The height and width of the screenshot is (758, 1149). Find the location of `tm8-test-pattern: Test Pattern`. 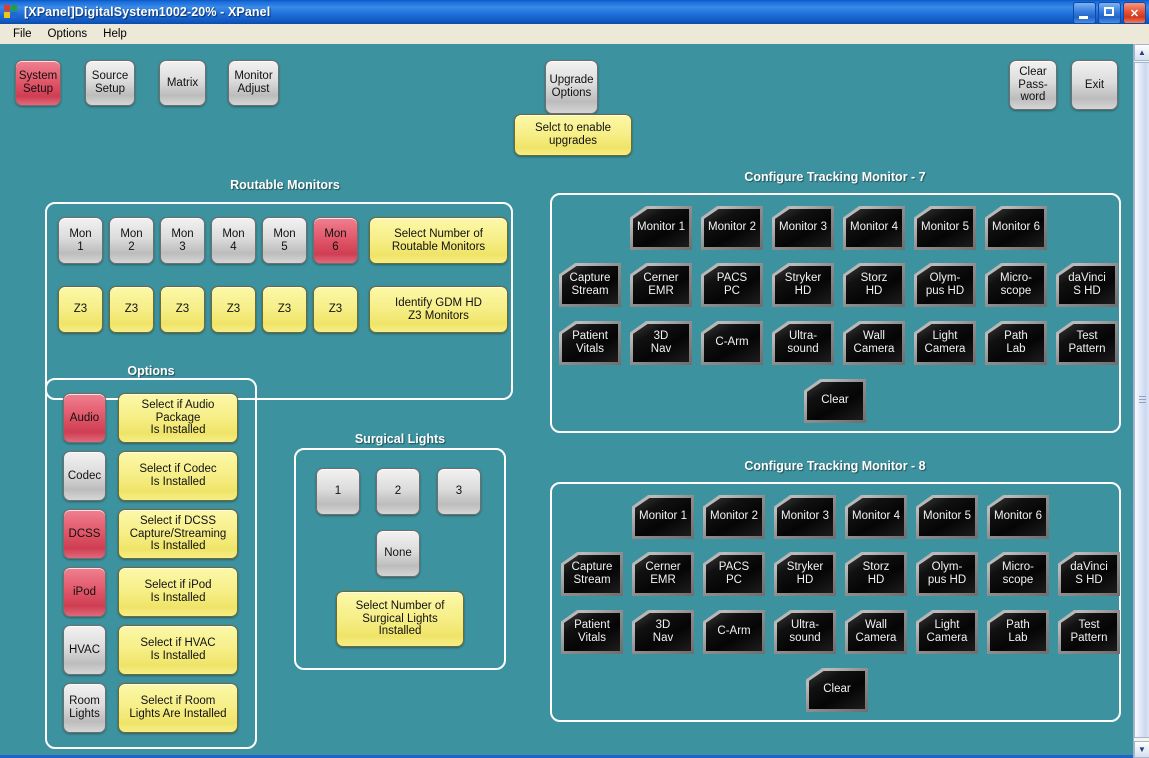

tm8-test-pattern: Test Pattern is located at coordinates (1089, 632).